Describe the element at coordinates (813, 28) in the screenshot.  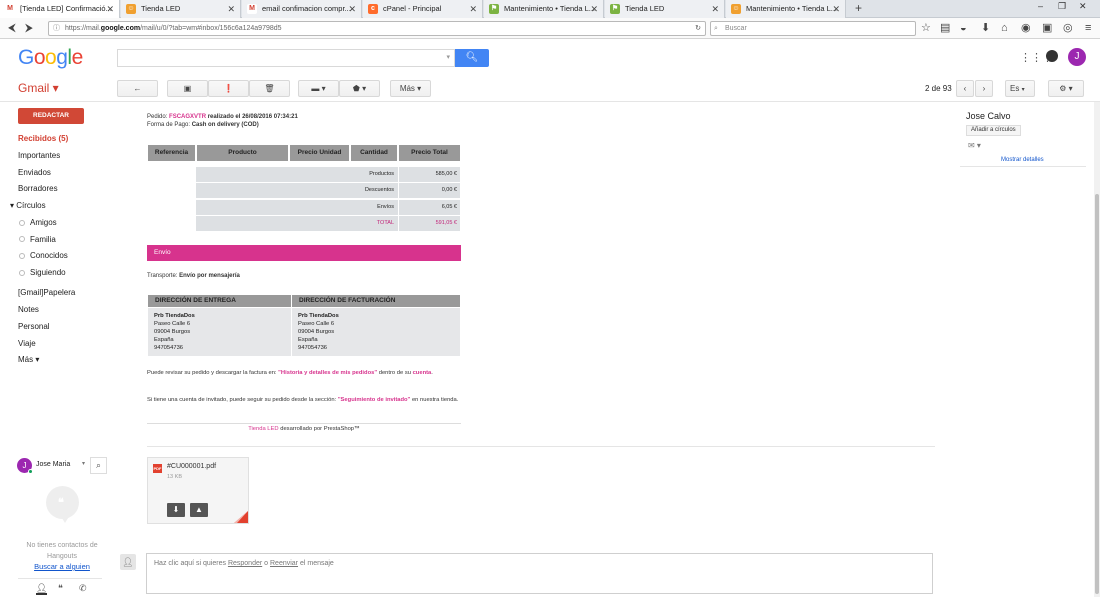
I see `browser-search-input: ⌕ Buscar` at that location.